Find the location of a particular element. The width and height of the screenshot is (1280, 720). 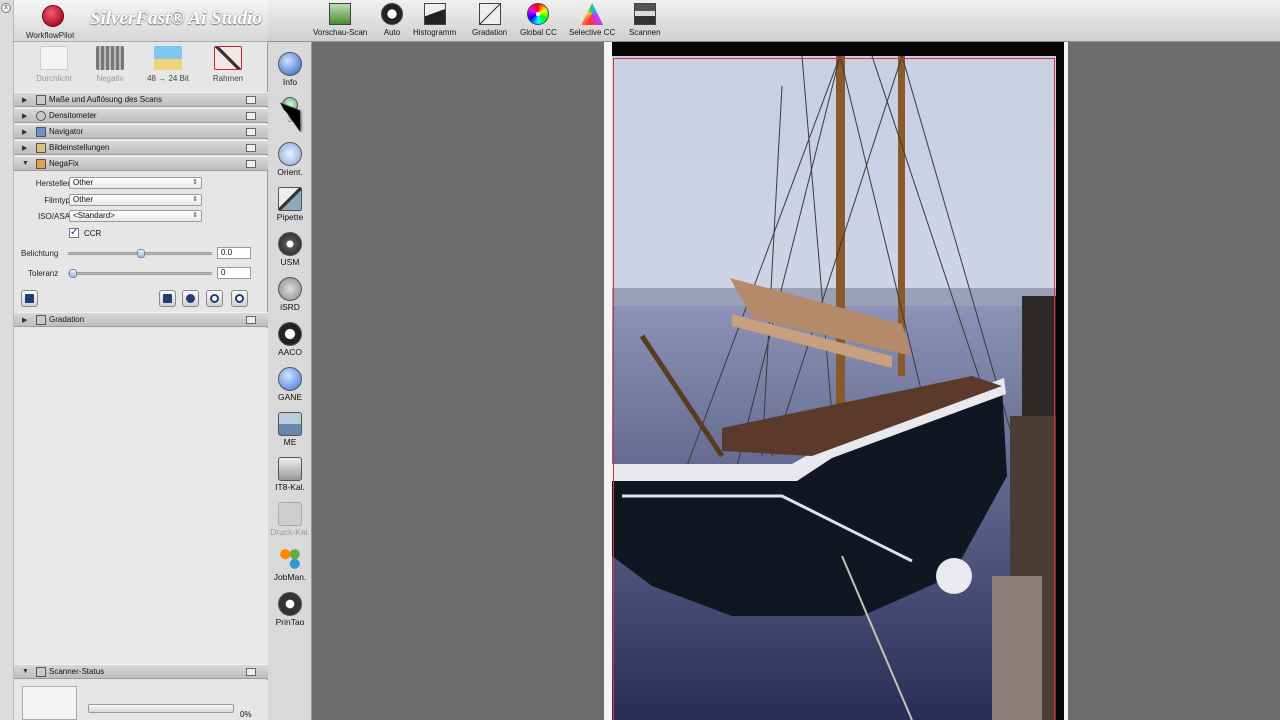

section-title: Gradation is located at coordinates (67, 319).